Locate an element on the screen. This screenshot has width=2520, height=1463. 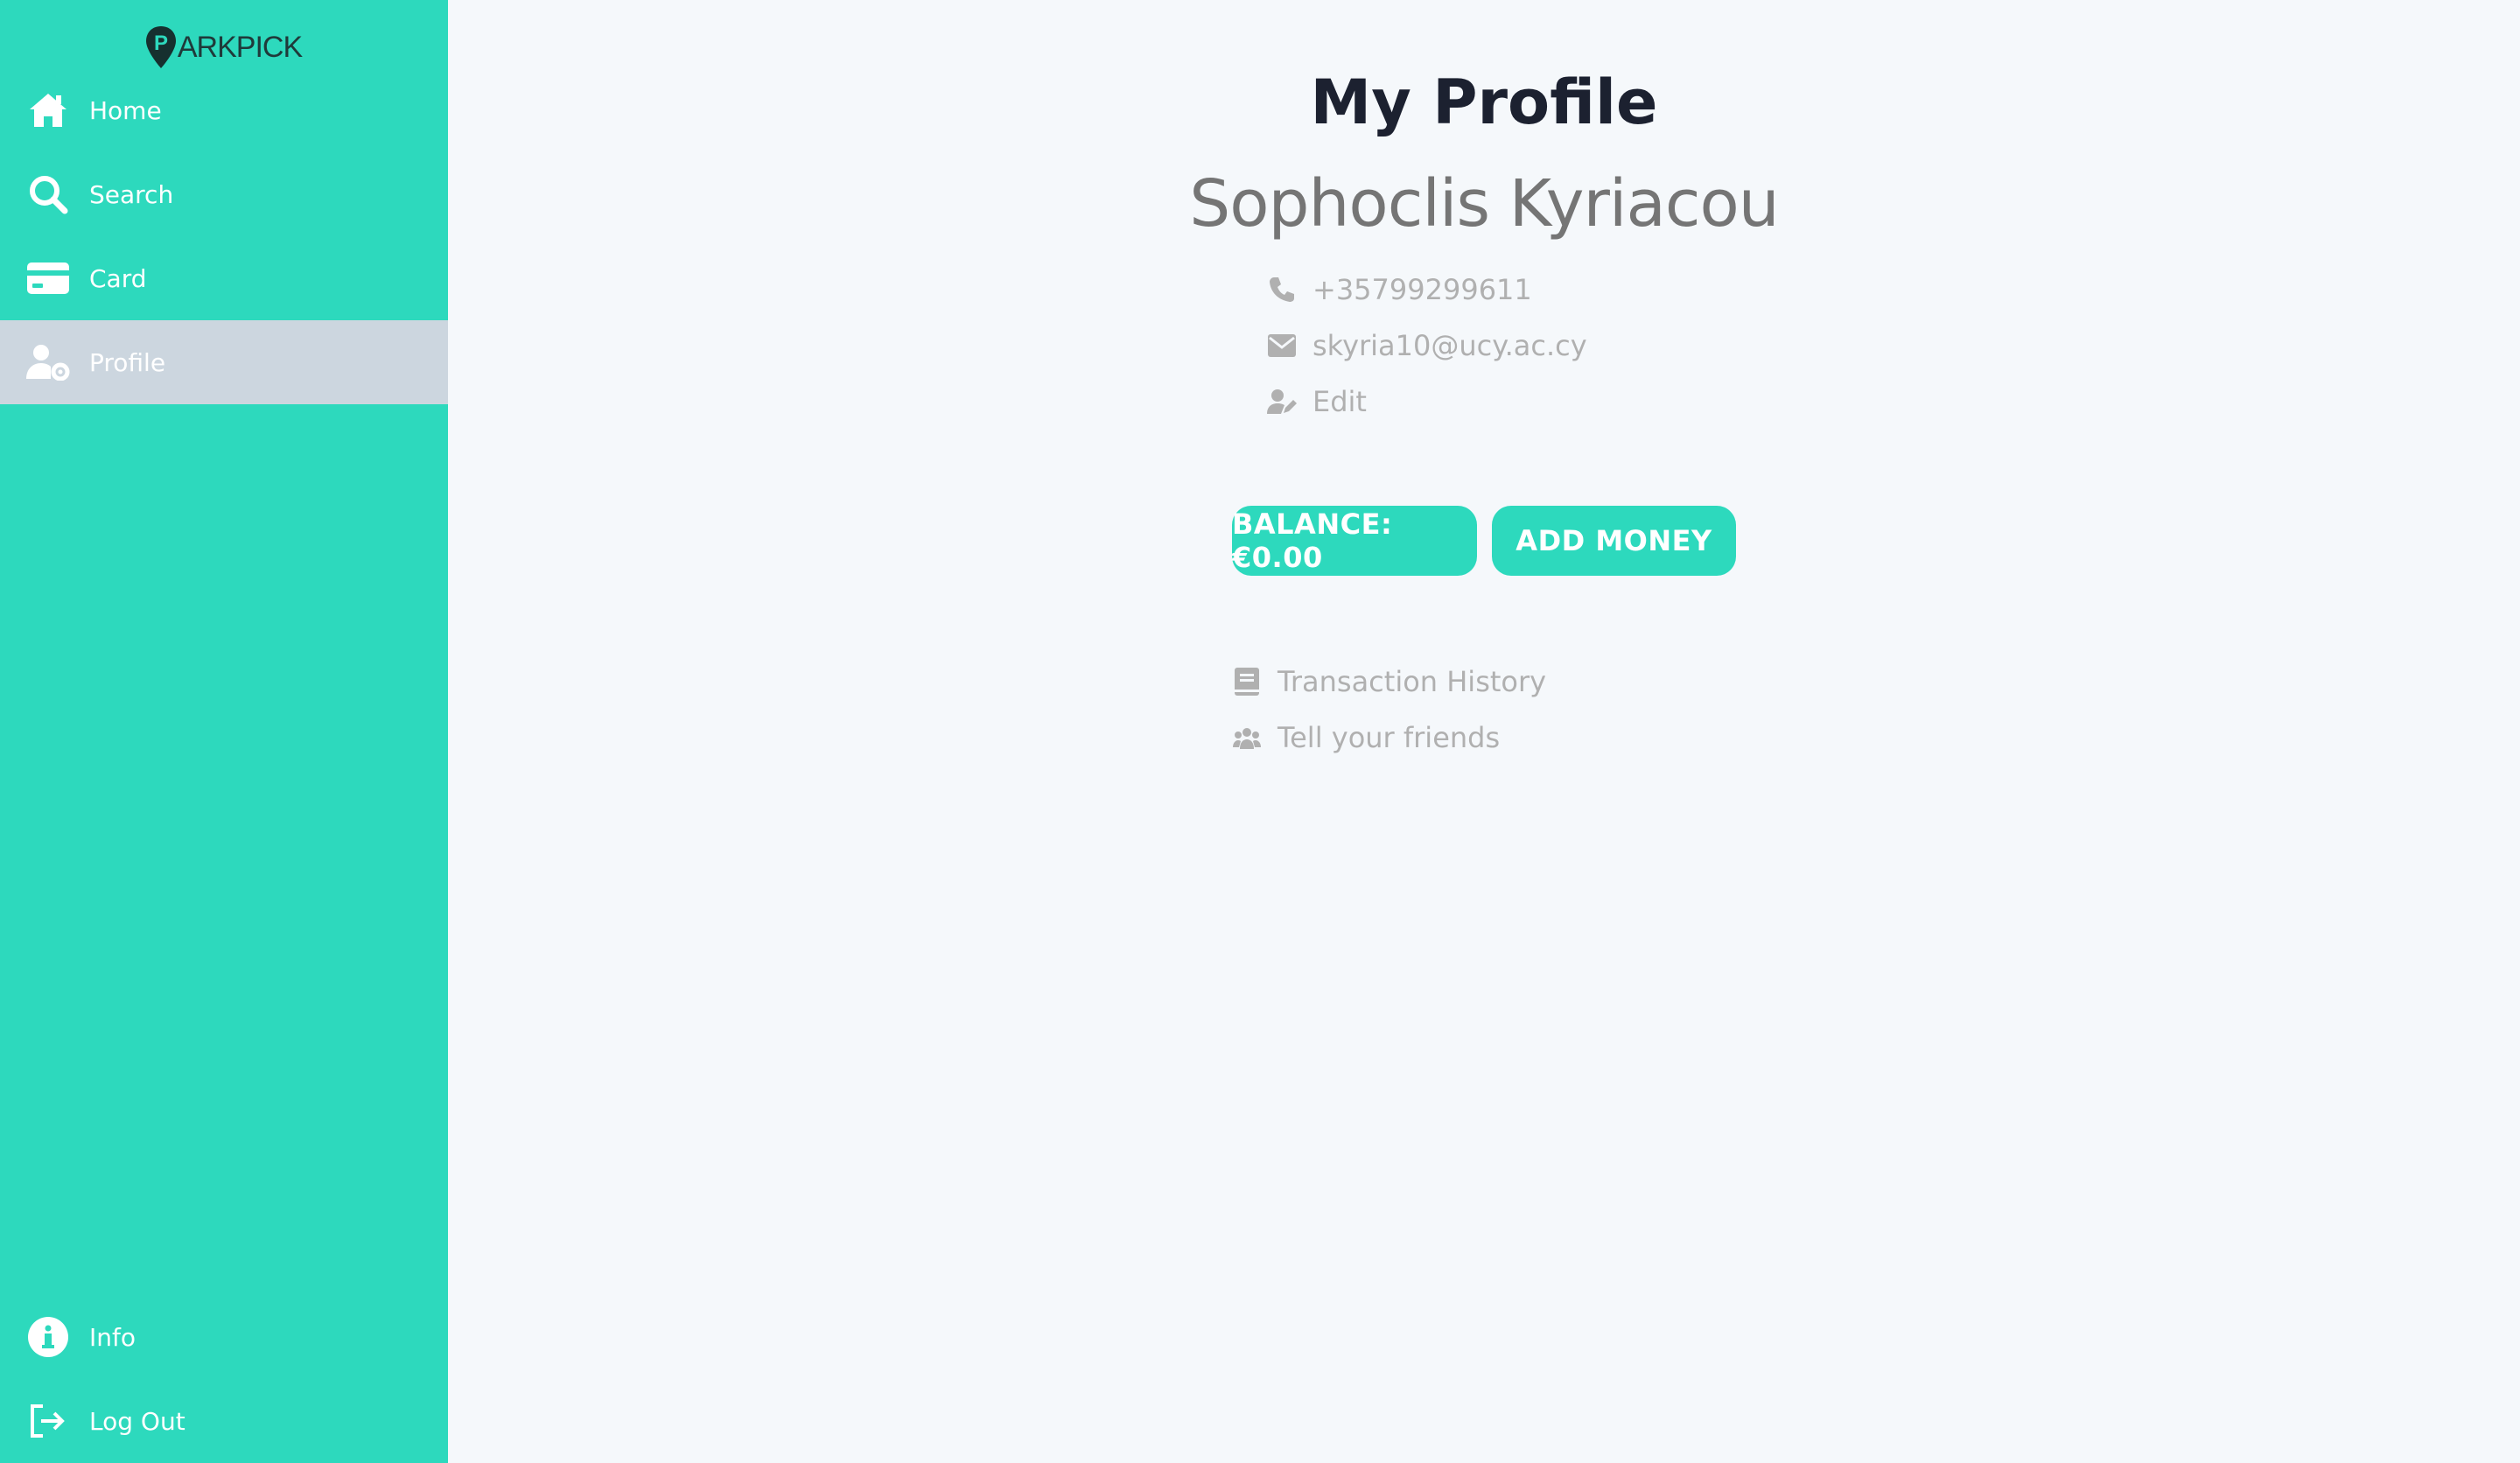
envelope-icon is located at coordinates (1282, 345).